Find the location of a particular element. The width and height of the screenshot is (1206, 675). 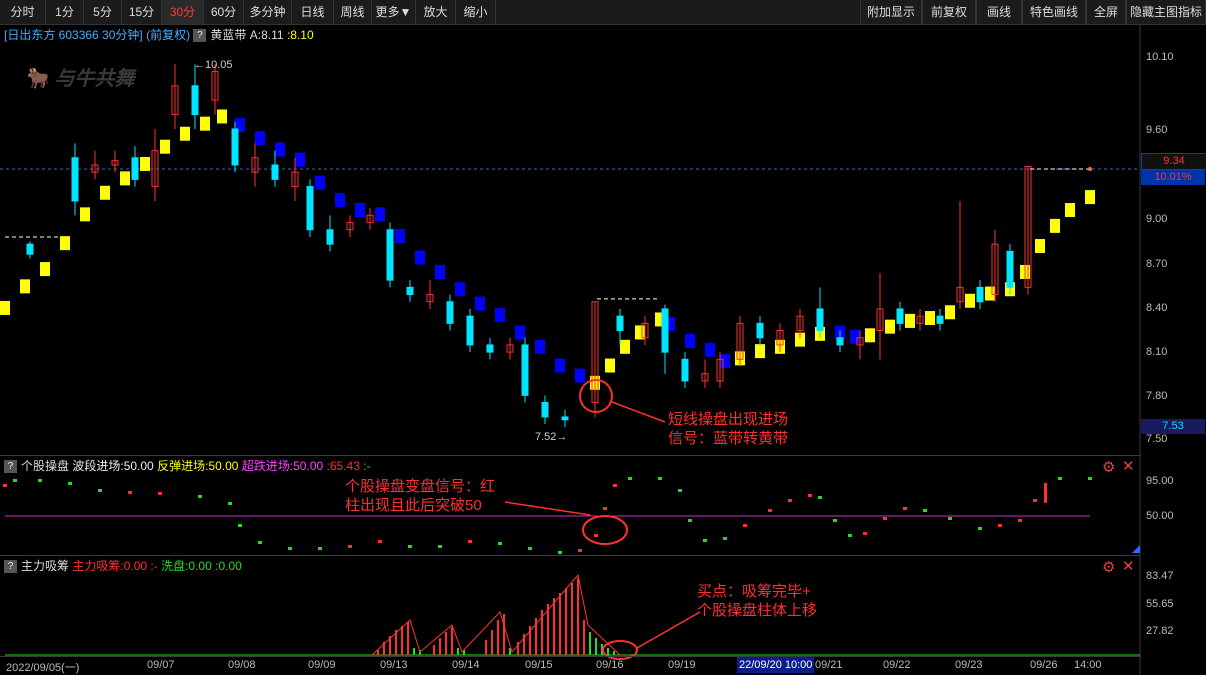

x-axis-line is located at coordinates (570, 656).